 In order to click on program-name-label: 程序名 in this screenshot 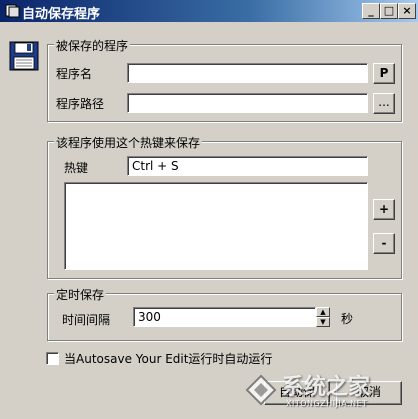, I will do `click(74, 74)`.